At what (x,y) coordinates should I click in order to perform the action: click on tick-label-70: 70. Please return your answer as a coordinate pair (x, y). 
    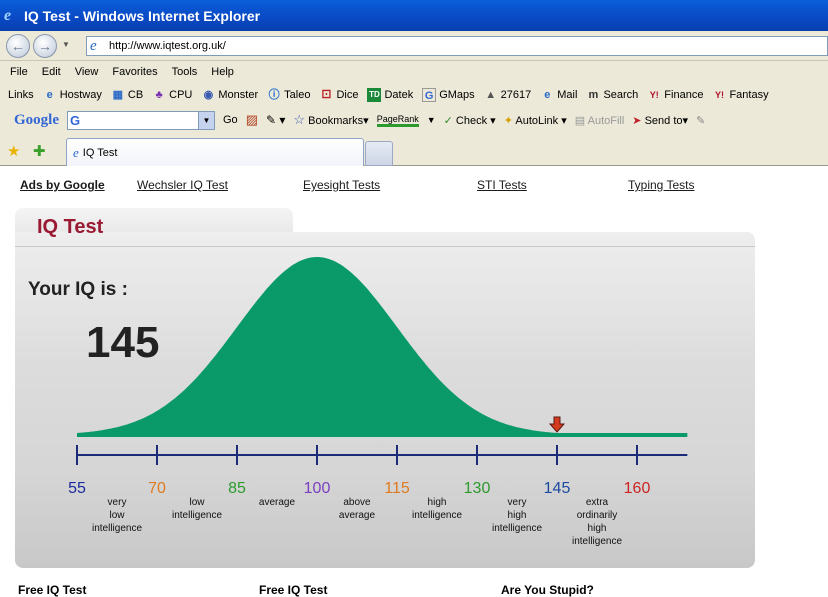
    Looking at the image, I should click on (157, 488).